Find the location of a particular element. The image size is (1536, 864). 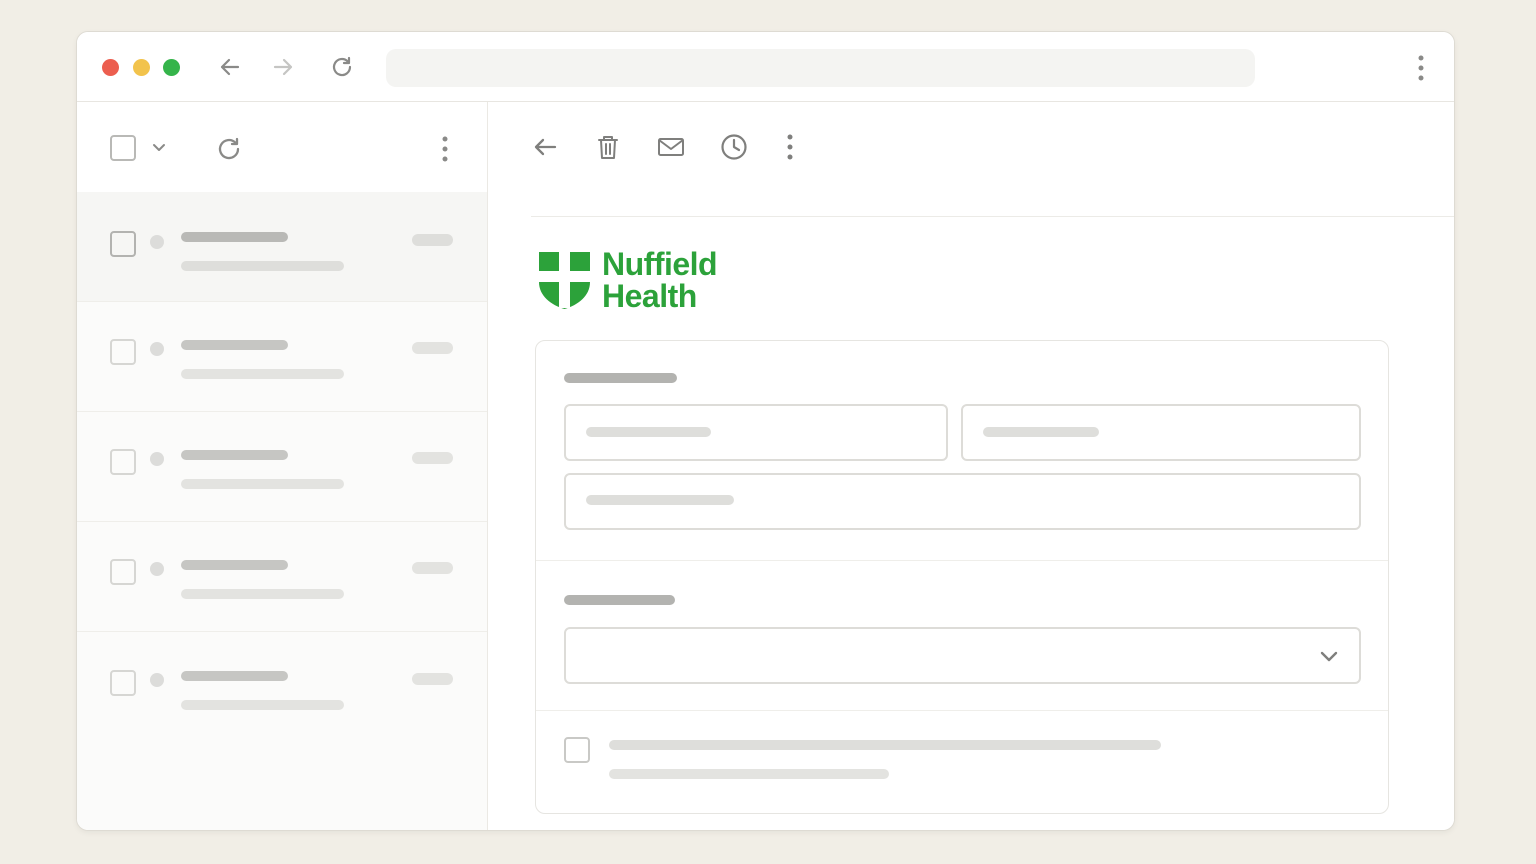

last-name-field is located at coordinates (1161, 432).